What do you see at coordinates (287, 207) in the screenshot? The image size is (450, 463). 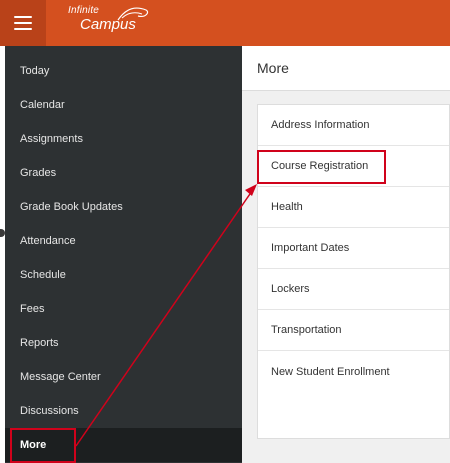 I see `list-item-label: Health` at bounding box center [287, 207].